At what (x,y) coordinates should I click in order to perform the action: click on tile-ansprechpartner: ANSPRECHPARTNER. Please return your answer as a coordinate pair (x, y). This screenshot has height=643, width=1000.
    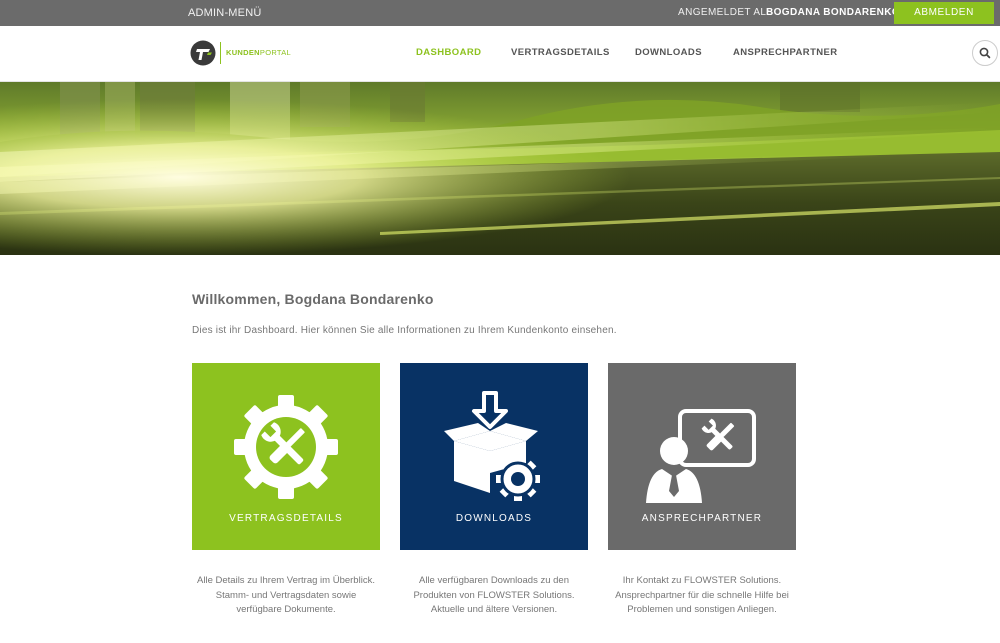
    Looking at the image, I should click on (702, 456).